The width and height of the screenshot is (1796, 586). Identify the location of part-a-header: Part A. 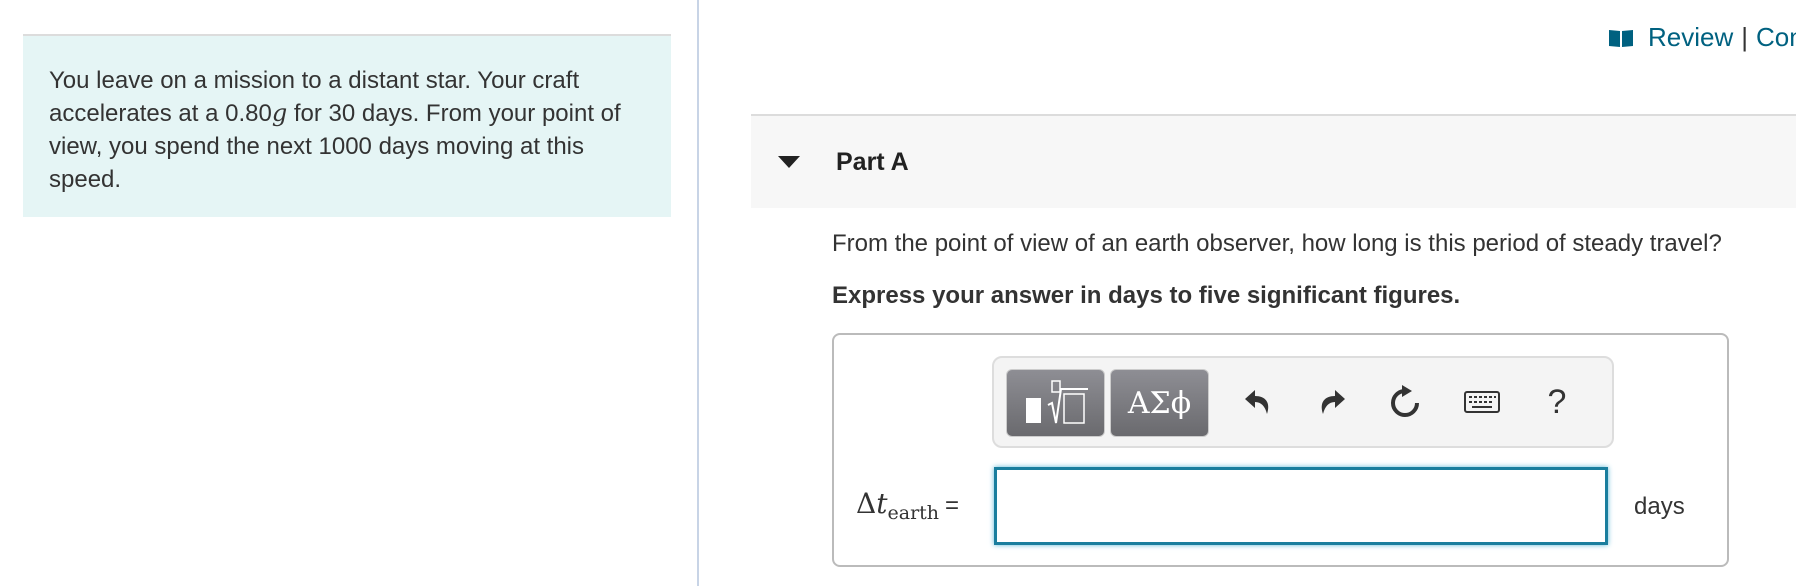
(1273, 161).